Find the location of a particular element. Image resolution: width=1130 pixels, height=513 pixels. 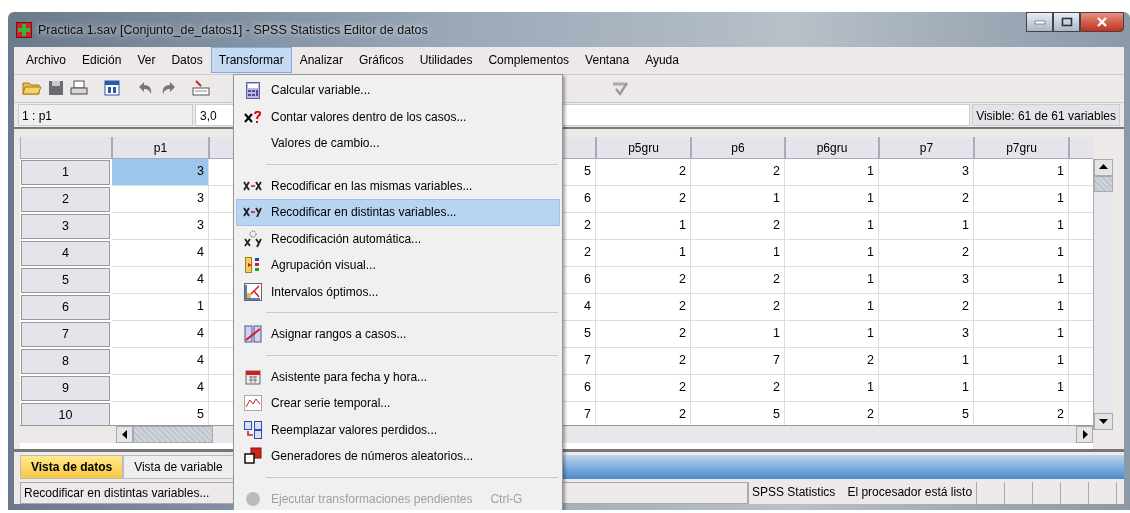

menu-item: Transformar is located at coordinates (251, 60).